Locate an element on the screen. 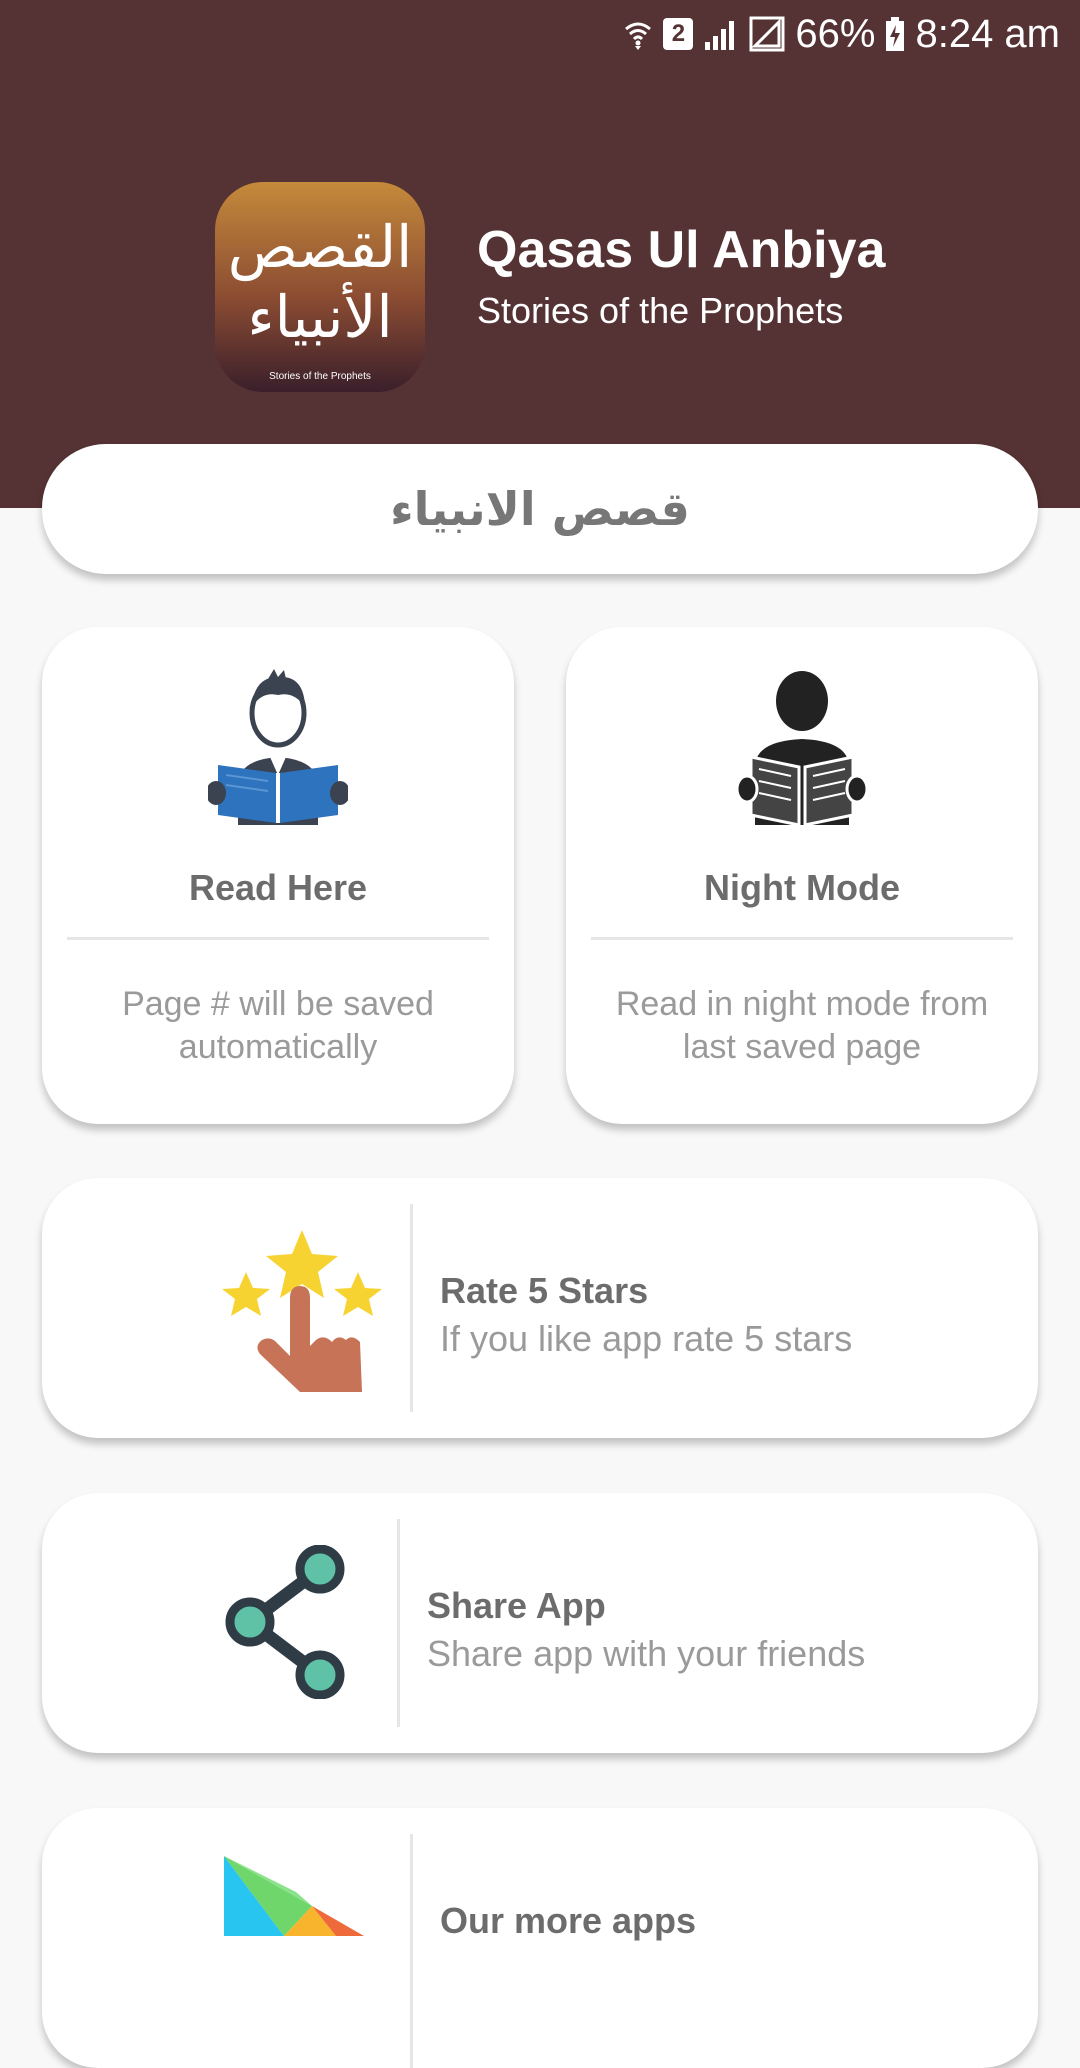 The height and width of the screenshot is (2068, 1080). read-here-description: Page # will be saved automatically is located at coordinates (278, 1025).